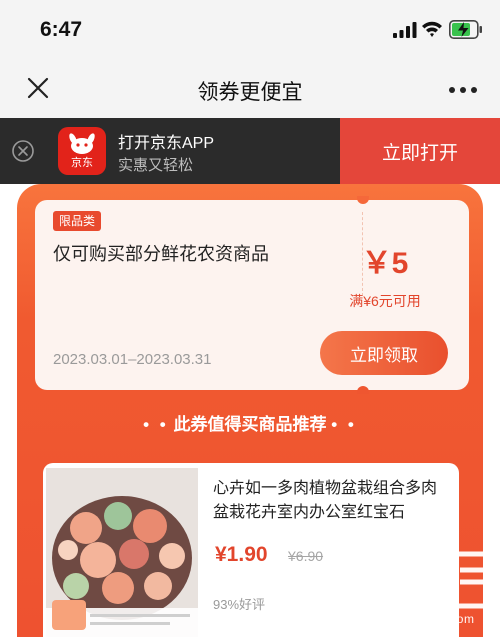 This screenshot has height=637, width=500. I want to click on cellular-signal-icon, so click(405, 30).